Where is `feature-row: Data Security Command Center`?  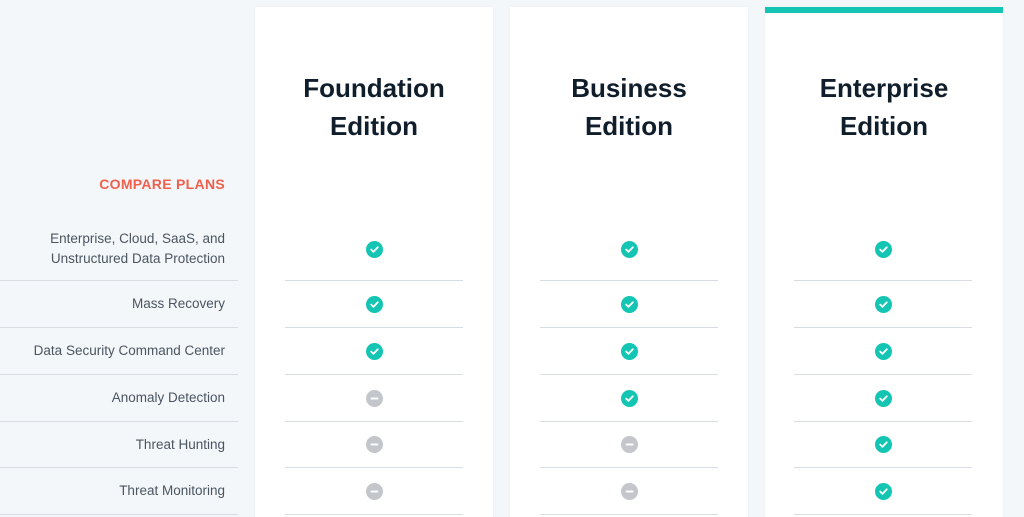 feature-row: Data Security Command Center is located at coordinates (119, 351).